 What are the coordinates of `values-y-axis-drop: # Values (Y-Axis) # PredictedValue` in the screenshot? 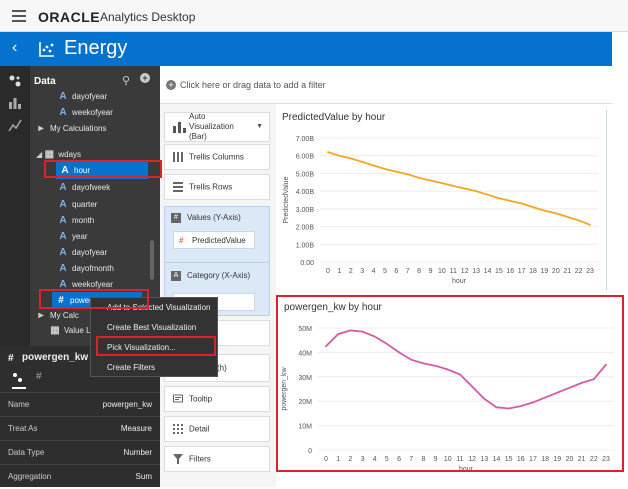 It's located at (217, 236).